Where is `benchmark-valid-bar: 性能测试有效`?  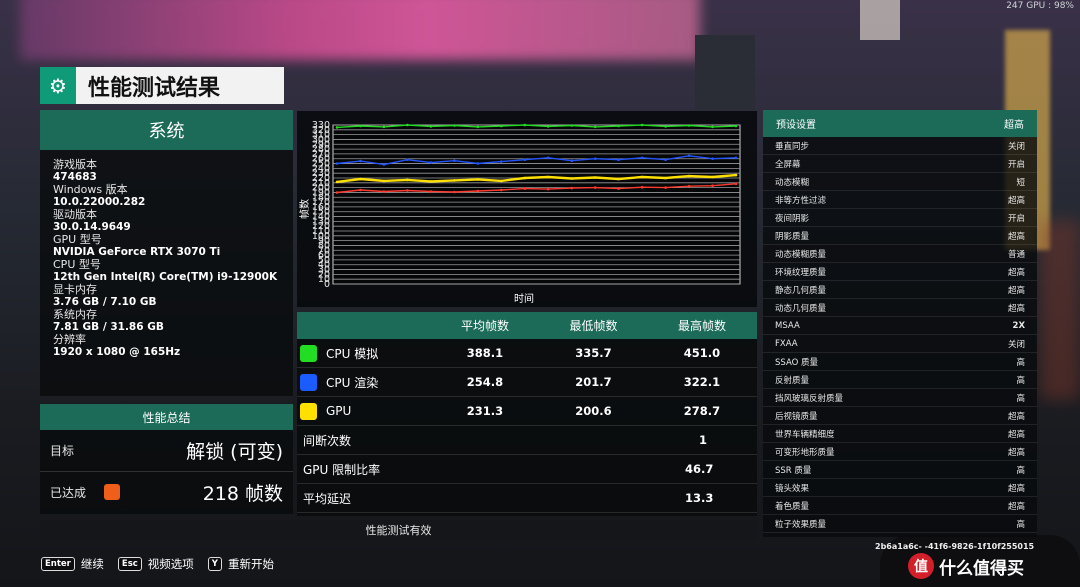 benchmark-valid-bar: 性能测试有效 is located at coordinates (398, 530).